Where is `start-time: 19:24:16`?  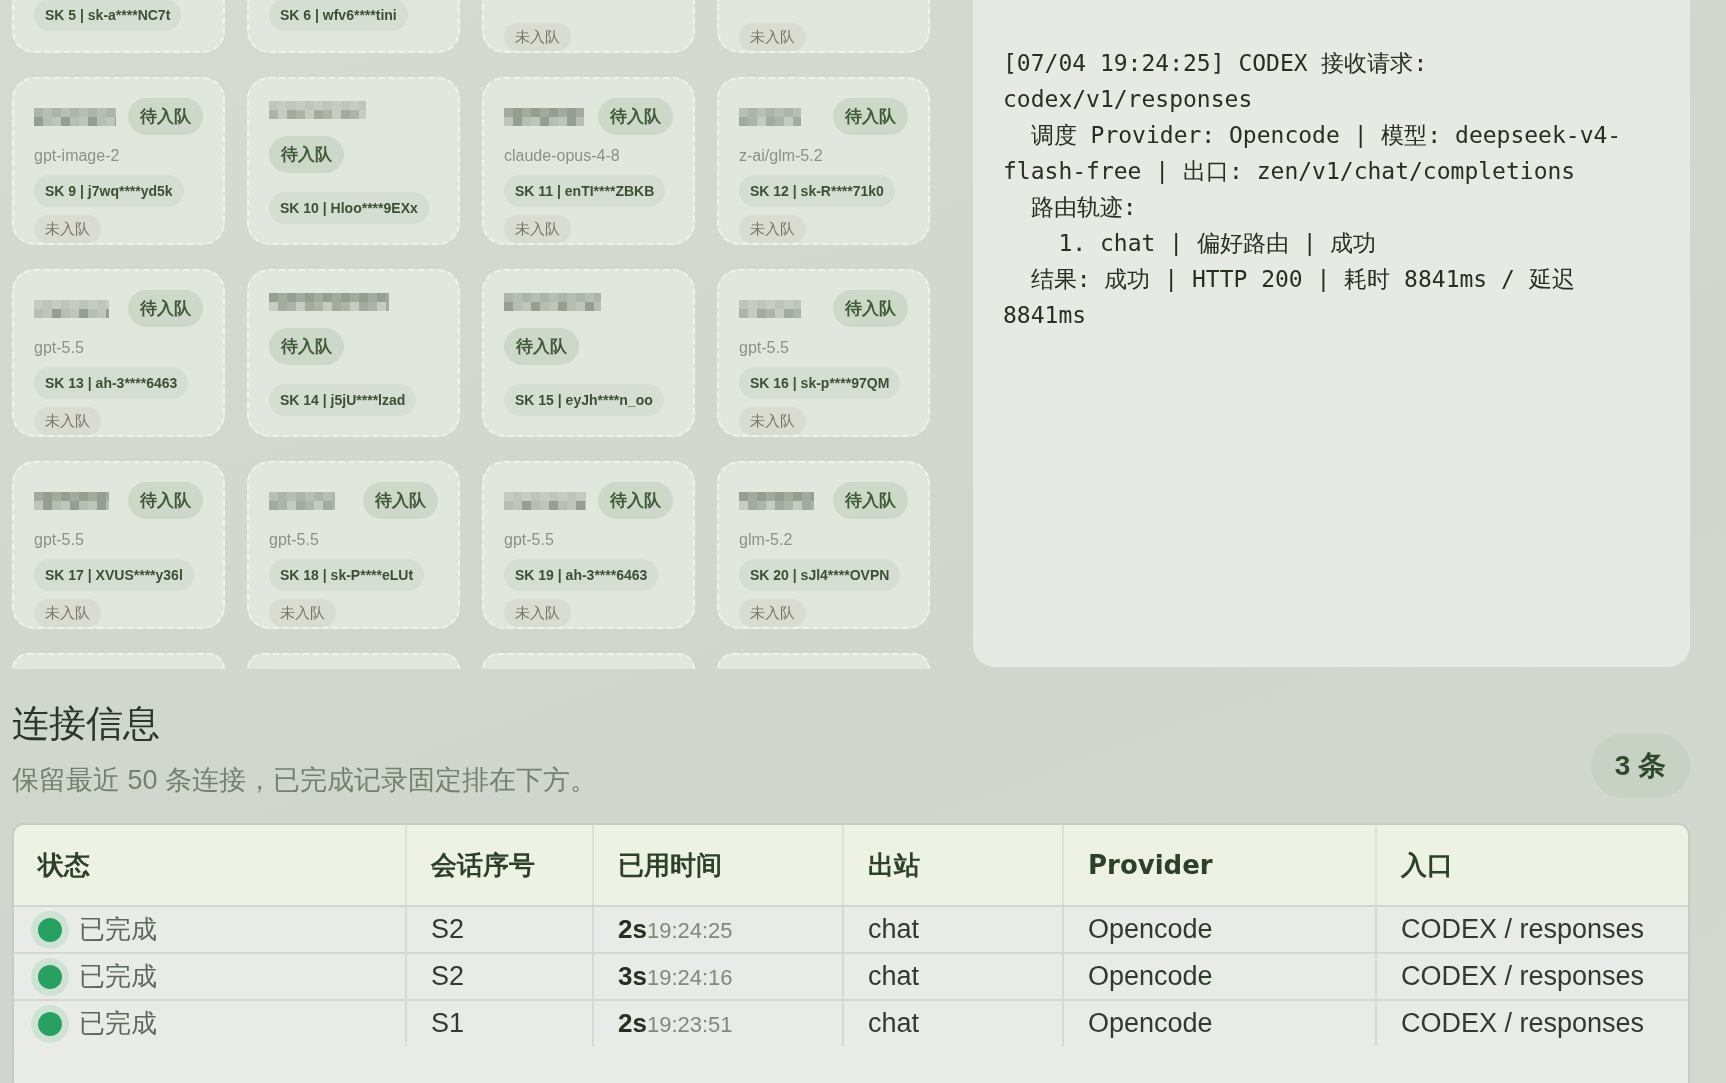 start-time: 19:24:16 is located at coordinates (689, 977).